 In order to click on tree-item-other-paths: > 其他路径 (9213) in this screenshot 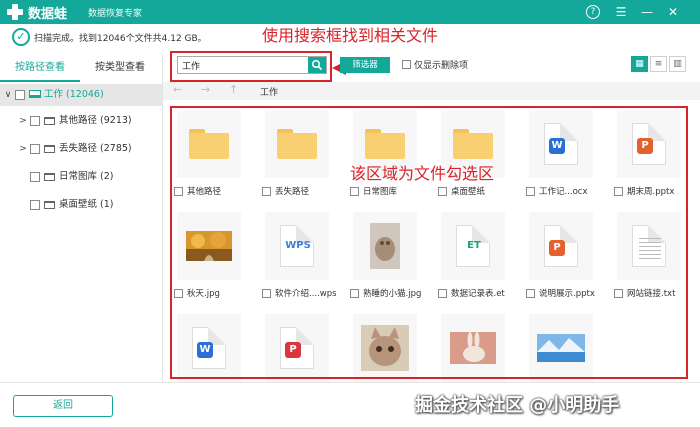, I will do `click(81, 121)`.